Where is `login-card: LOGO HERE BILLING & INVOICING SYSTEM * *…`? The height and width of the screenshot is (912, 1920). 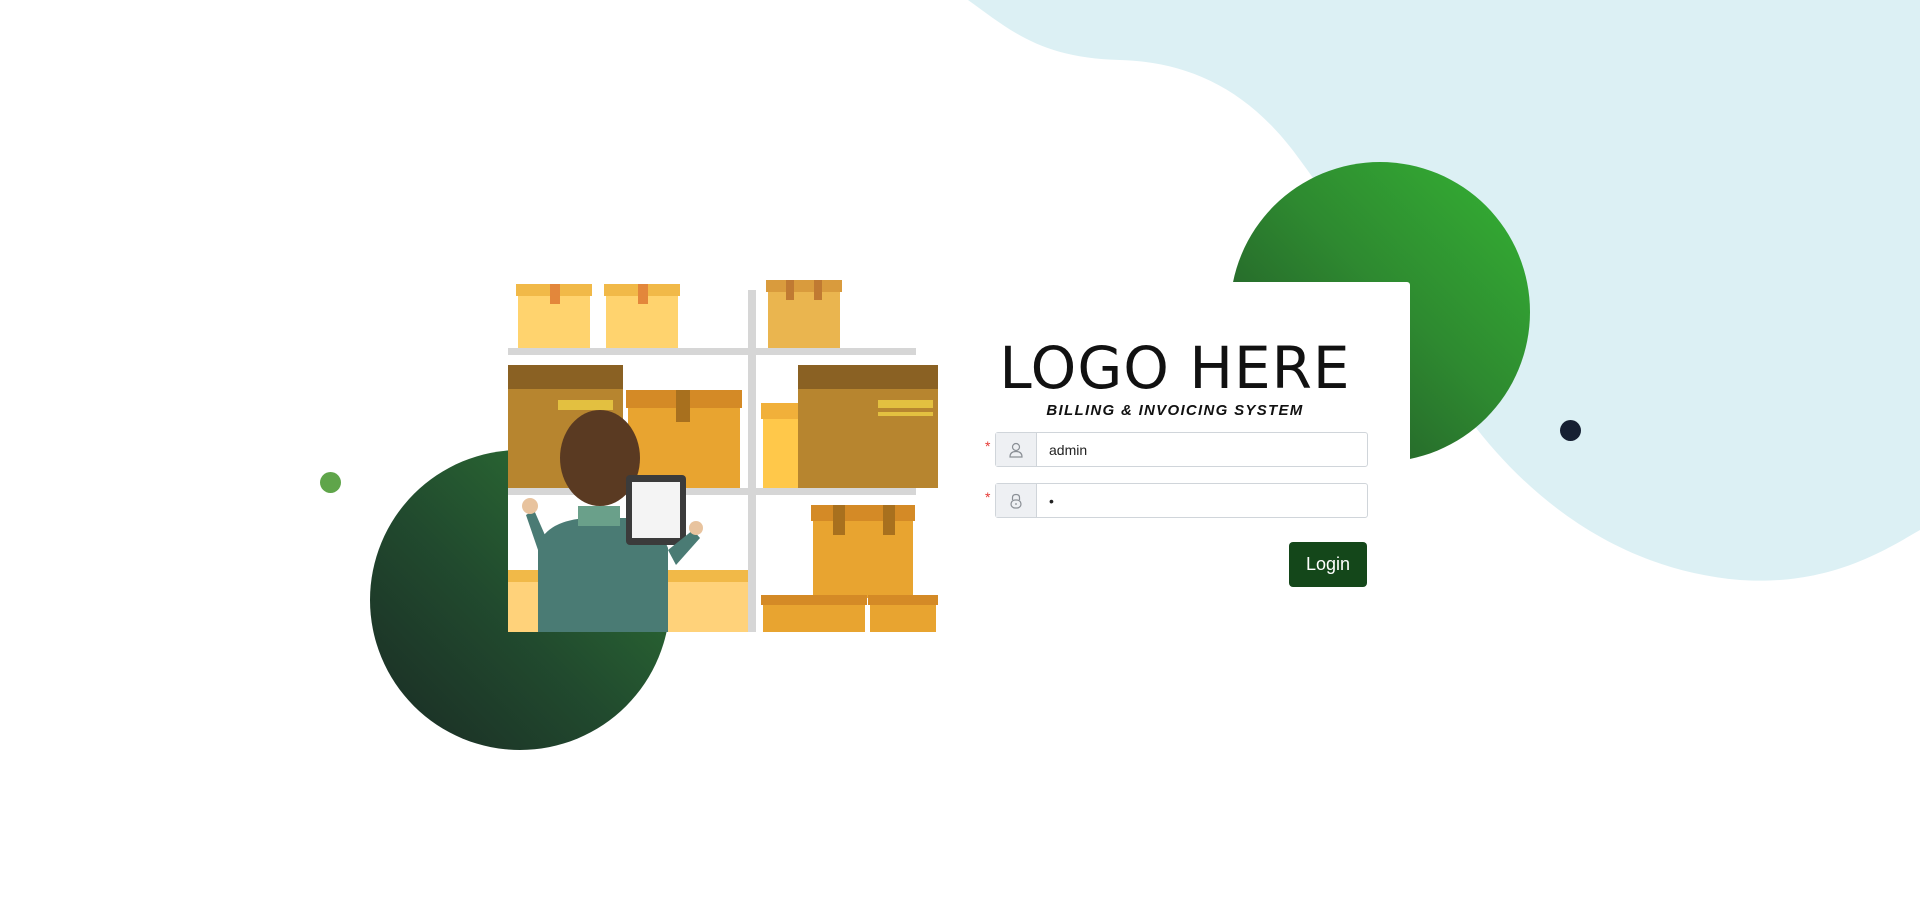
login-card: LOGO HERE BILLING & INVOICING SYSTEM * *… is located at coordinates (1192, 452).